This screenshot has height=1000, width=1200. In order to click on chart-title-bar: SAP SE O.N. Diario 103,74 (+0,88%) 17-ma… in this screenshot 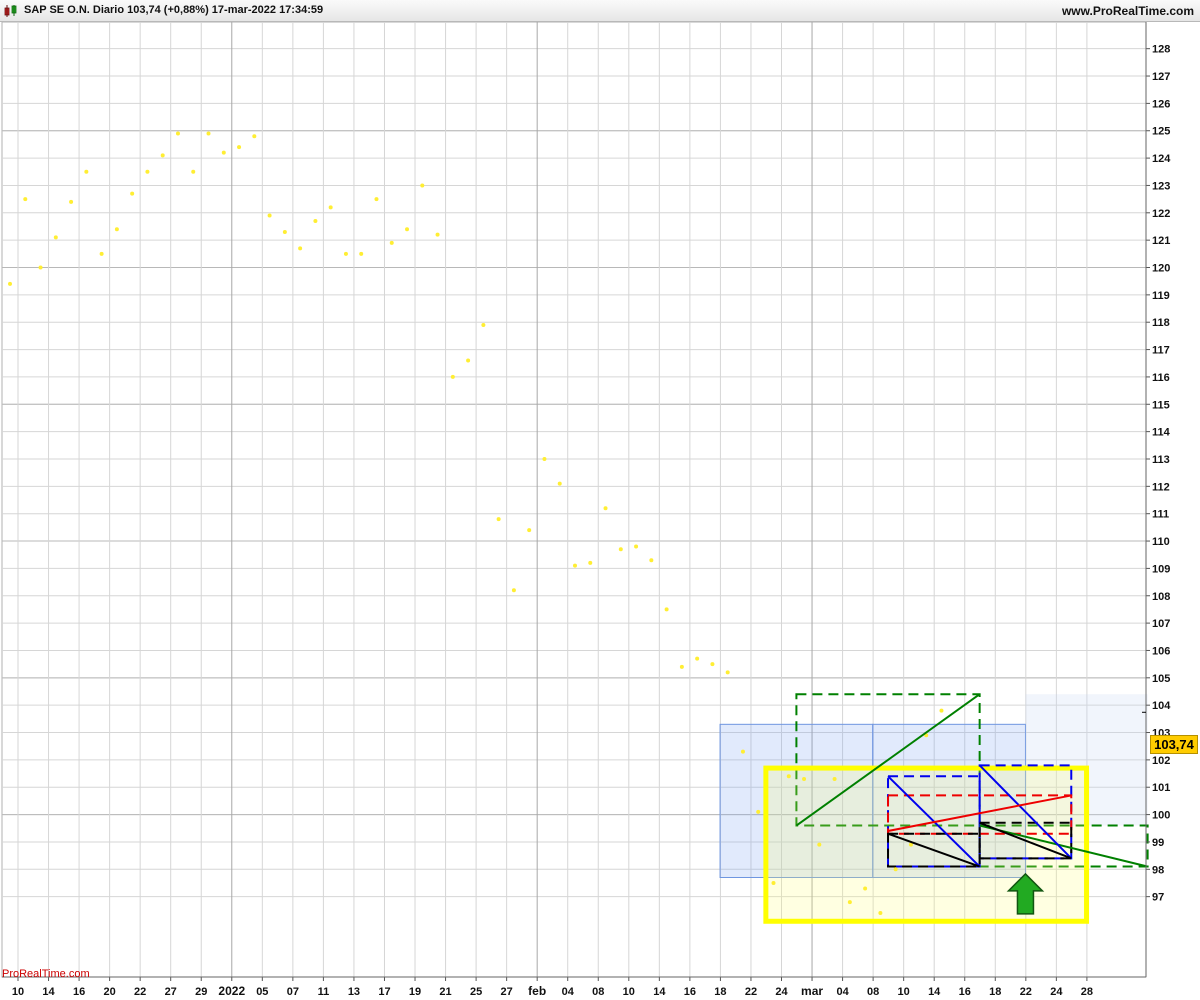, I will do `click(600, 11)`.